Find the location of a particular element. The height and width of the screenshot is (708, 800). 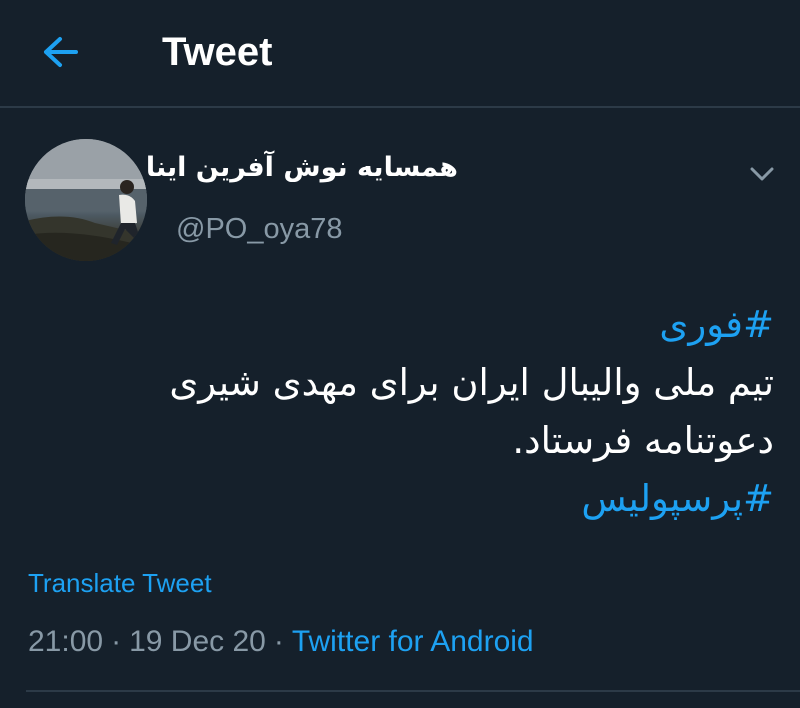

tweet-source-link: Twitter for Android is located at coordinates (413, 641).